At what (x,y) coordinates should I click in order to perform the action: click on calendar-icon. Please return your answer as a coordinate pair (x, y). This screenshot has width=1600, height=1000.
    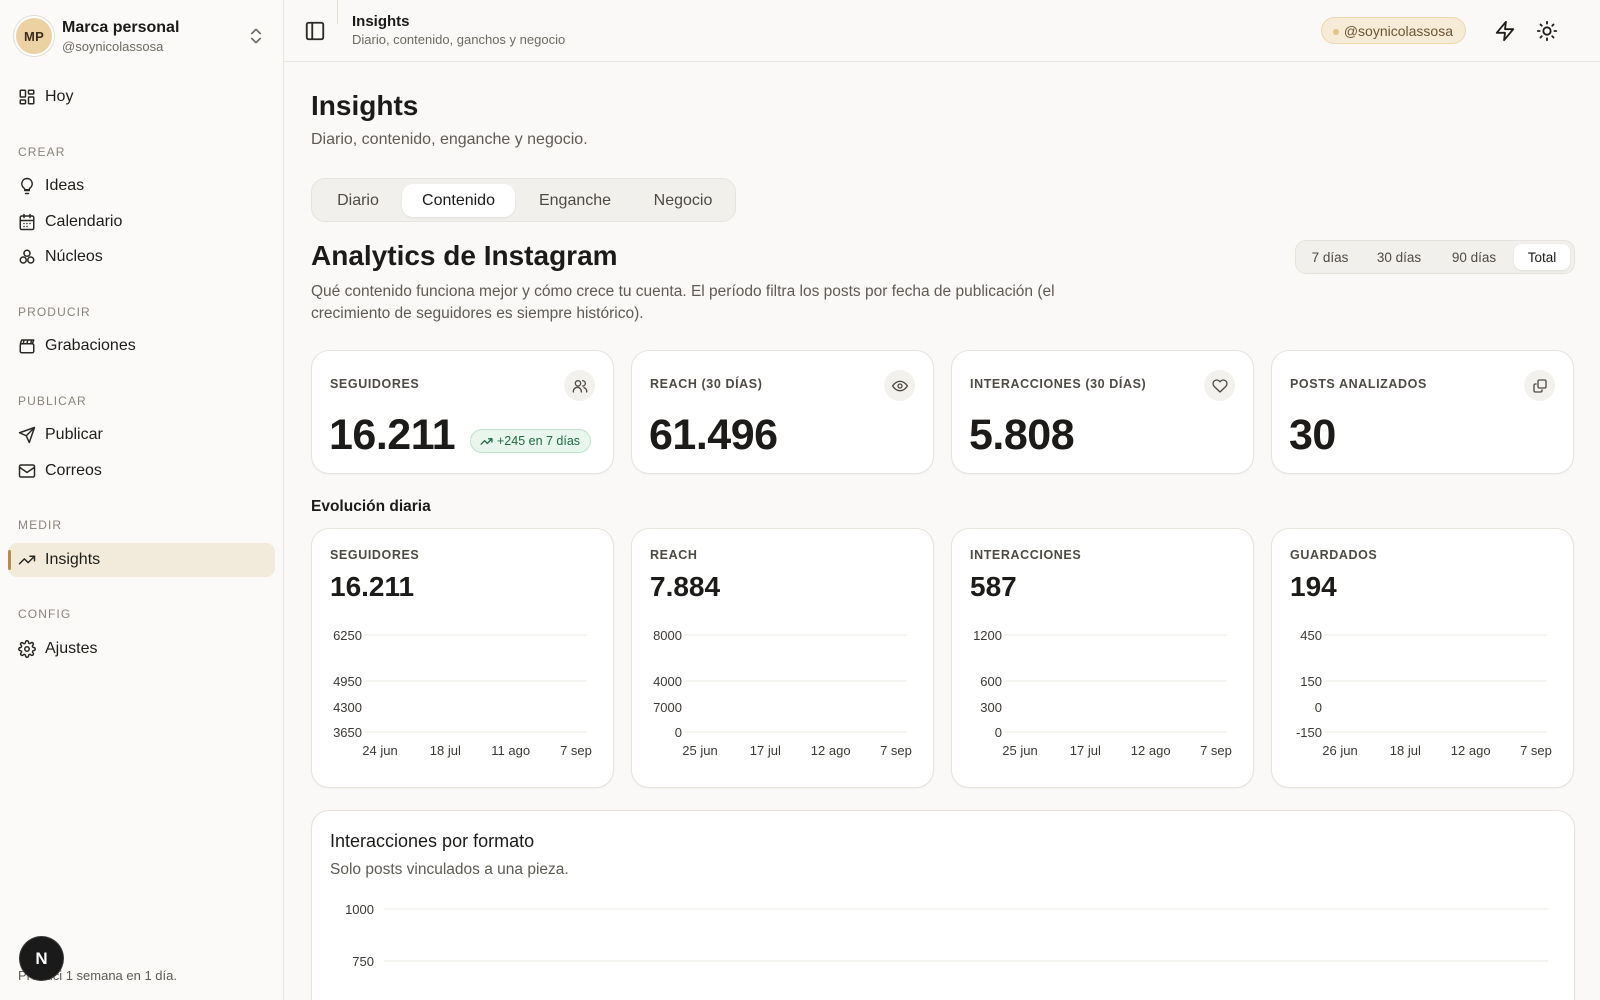
    Looking at the image, I should click on (27, 222).